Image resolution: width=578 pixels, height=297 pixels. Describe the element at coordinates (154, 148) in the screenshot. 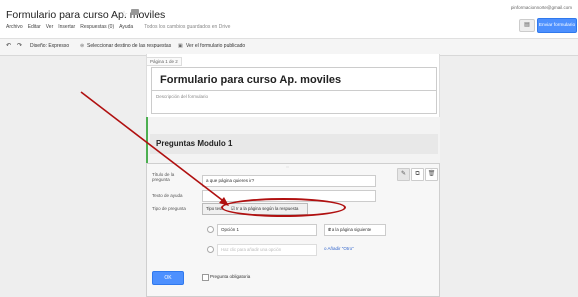

I see `annotation-arrow` at that location.